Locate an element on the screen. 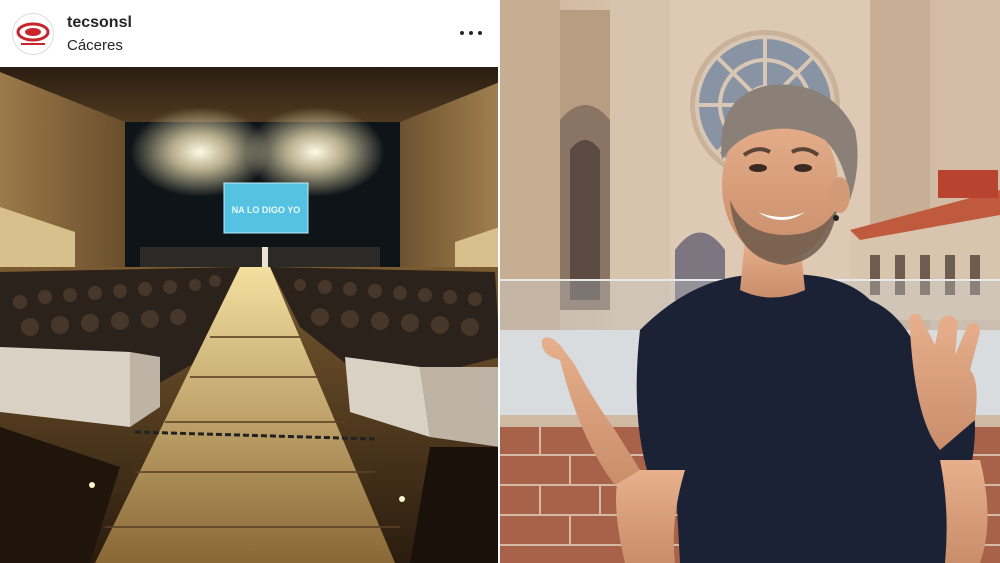  profile-avatar is located at coordinates (33, 34).